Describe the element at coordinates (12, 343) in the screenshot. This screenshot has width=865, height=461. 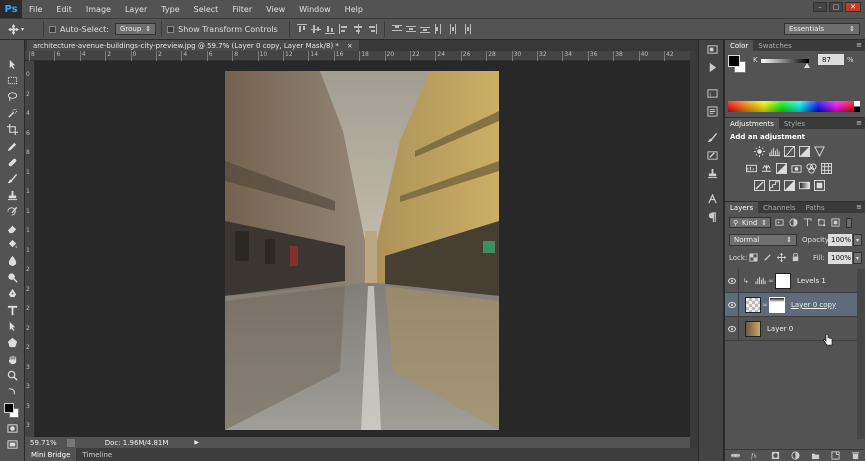
I see `shape-tool-icon` at that location.